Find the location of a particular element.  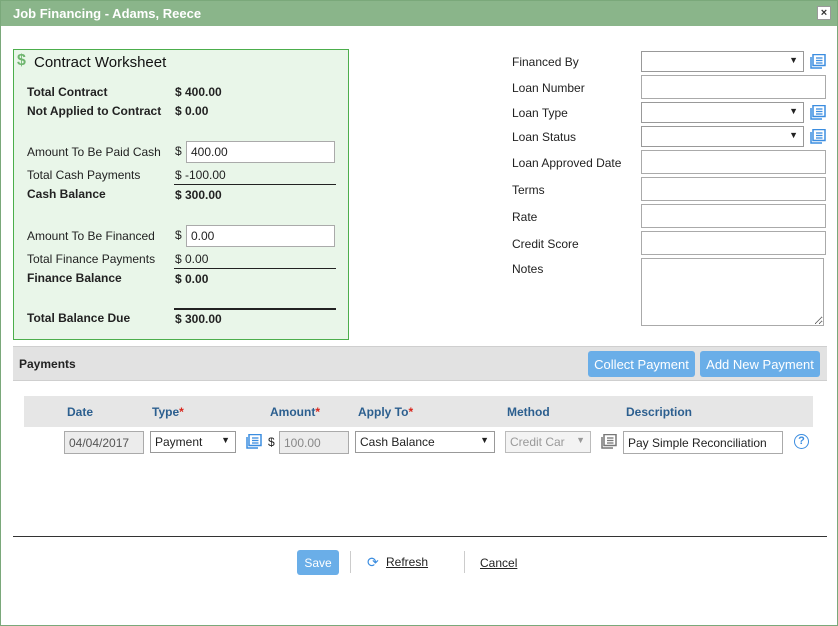

worksheet-title: Contract Worksheet is located at coordinates (100, 62).